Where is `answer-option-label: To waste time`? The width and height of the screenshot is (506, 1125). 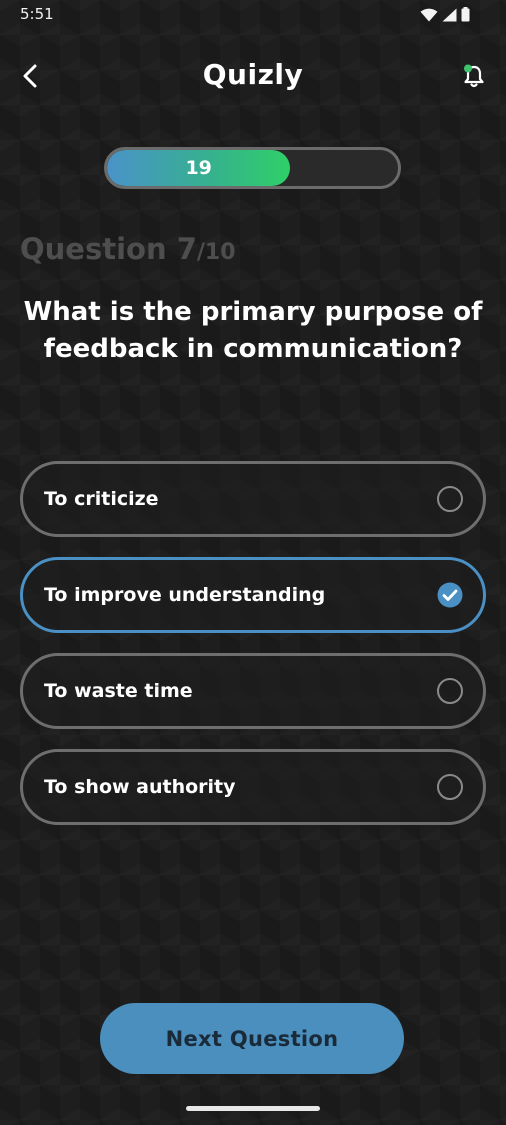
answer-option-label: To waste time is located at coordinates (118, 691).